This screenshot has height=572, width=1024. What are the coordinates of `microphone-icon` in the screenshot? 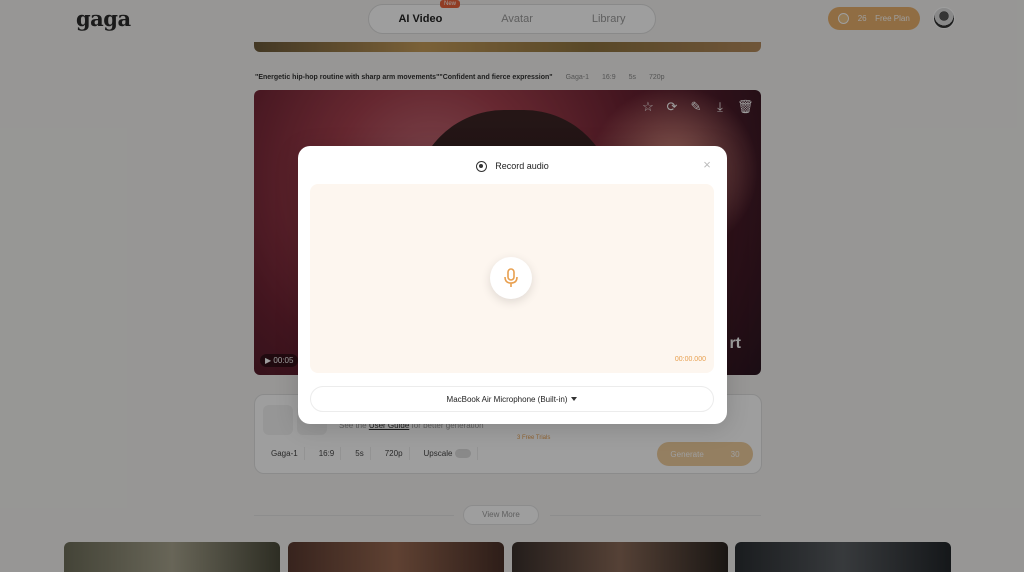 It's located at (511, 277).